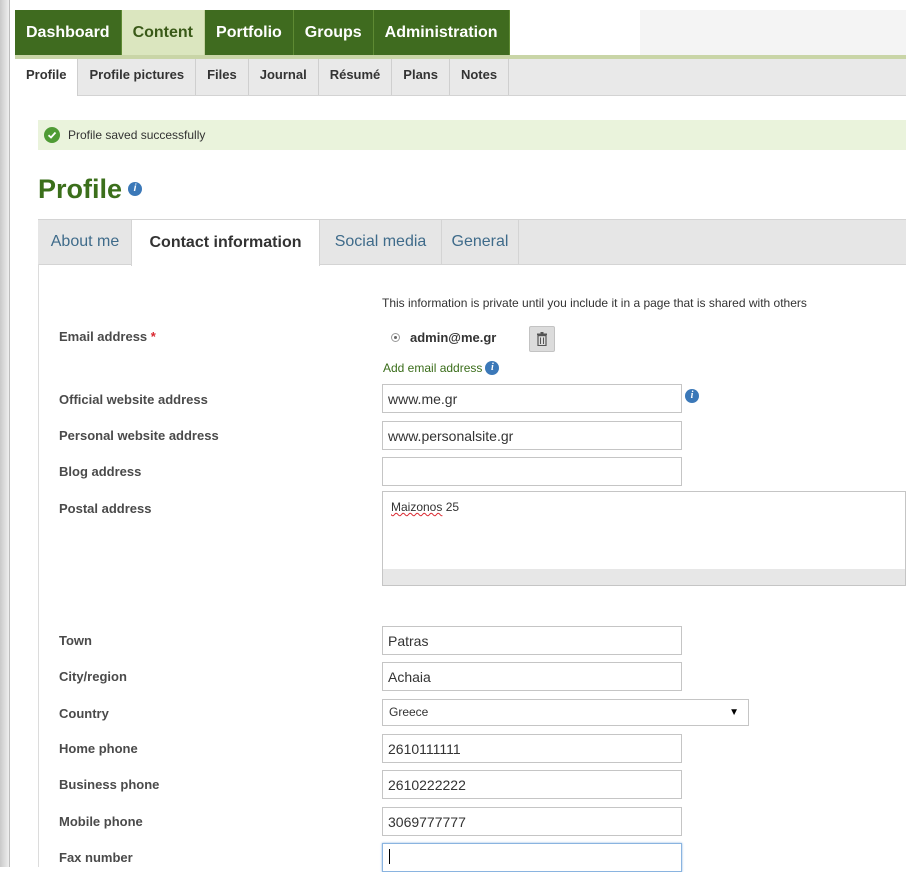 The height and width of the screenshot is (872, 906). Describe the element at coordinates (4, 433) in the screenshot. I see `window-left-edge` at that location.